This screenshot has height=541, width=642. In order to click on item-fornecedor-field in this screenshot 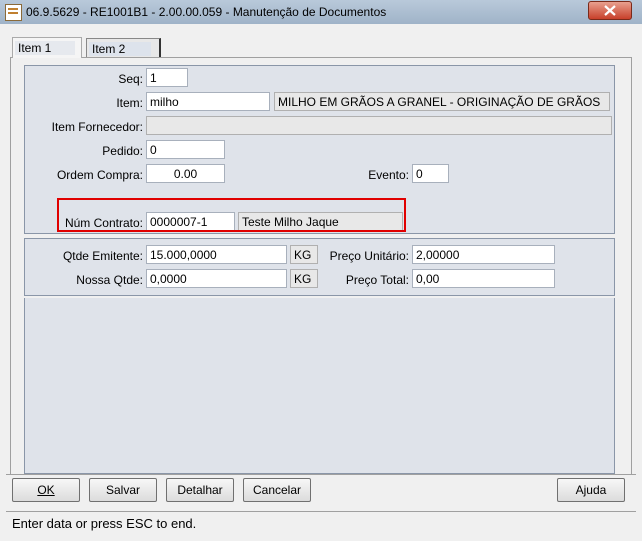, I will do `click(379, 125)`.